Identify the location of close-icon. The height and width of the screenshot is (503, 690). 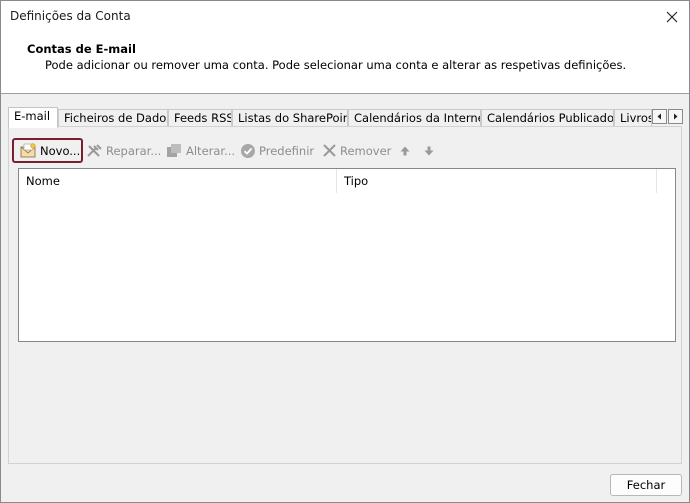
(672, 16).